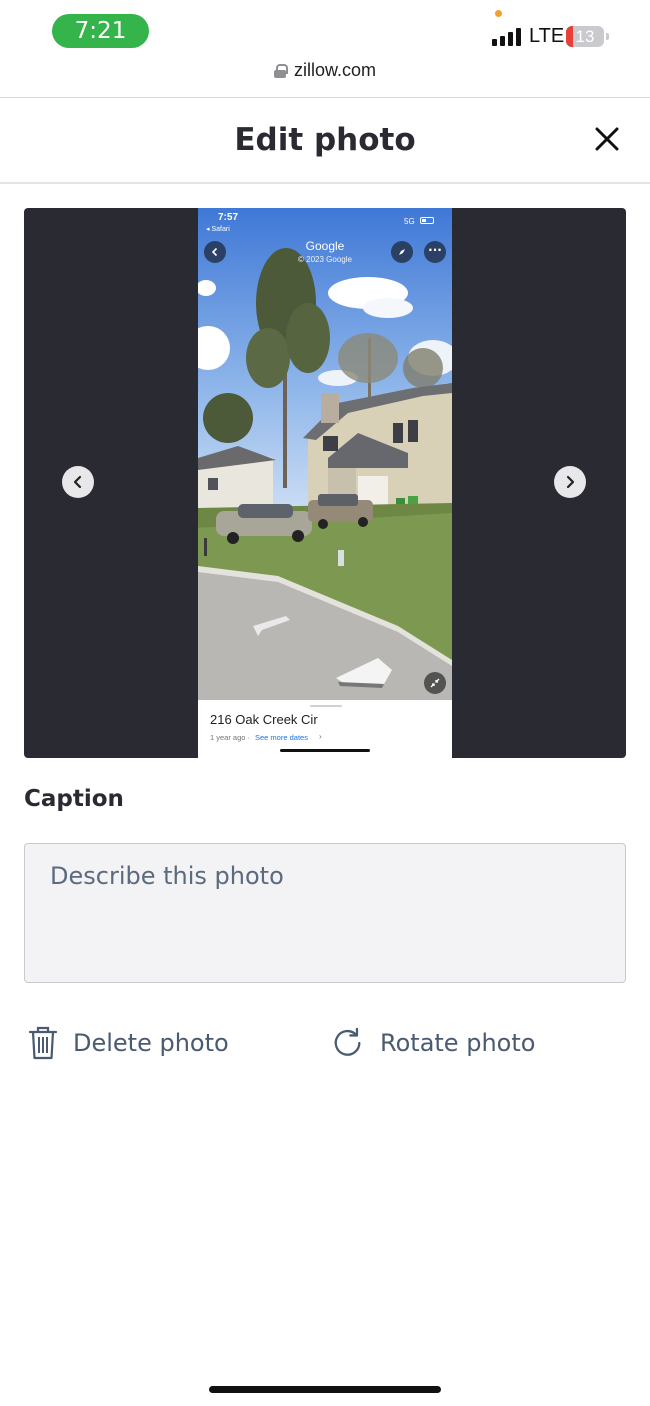 Image resolution: width=650 pixels, height=1406 pixels. What do you see at coordinates (325, 246) in the screenshot?
I see `embedded-map-title: Google` at bounding box center [325, 246].